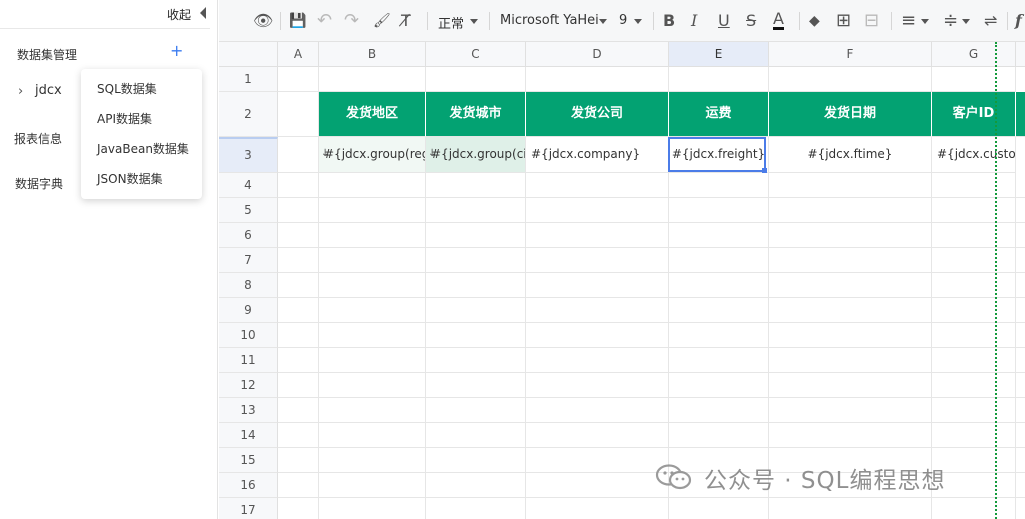 The height and width of the screenshot is (519, 1025). I want to click on column-header-f: F, so click(850, 54).